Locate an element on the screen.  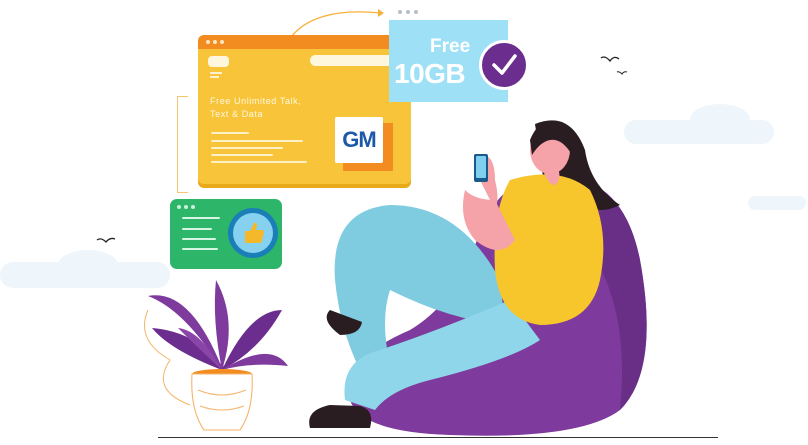
thumbs-up-icon is located at coordinates (253, 233).